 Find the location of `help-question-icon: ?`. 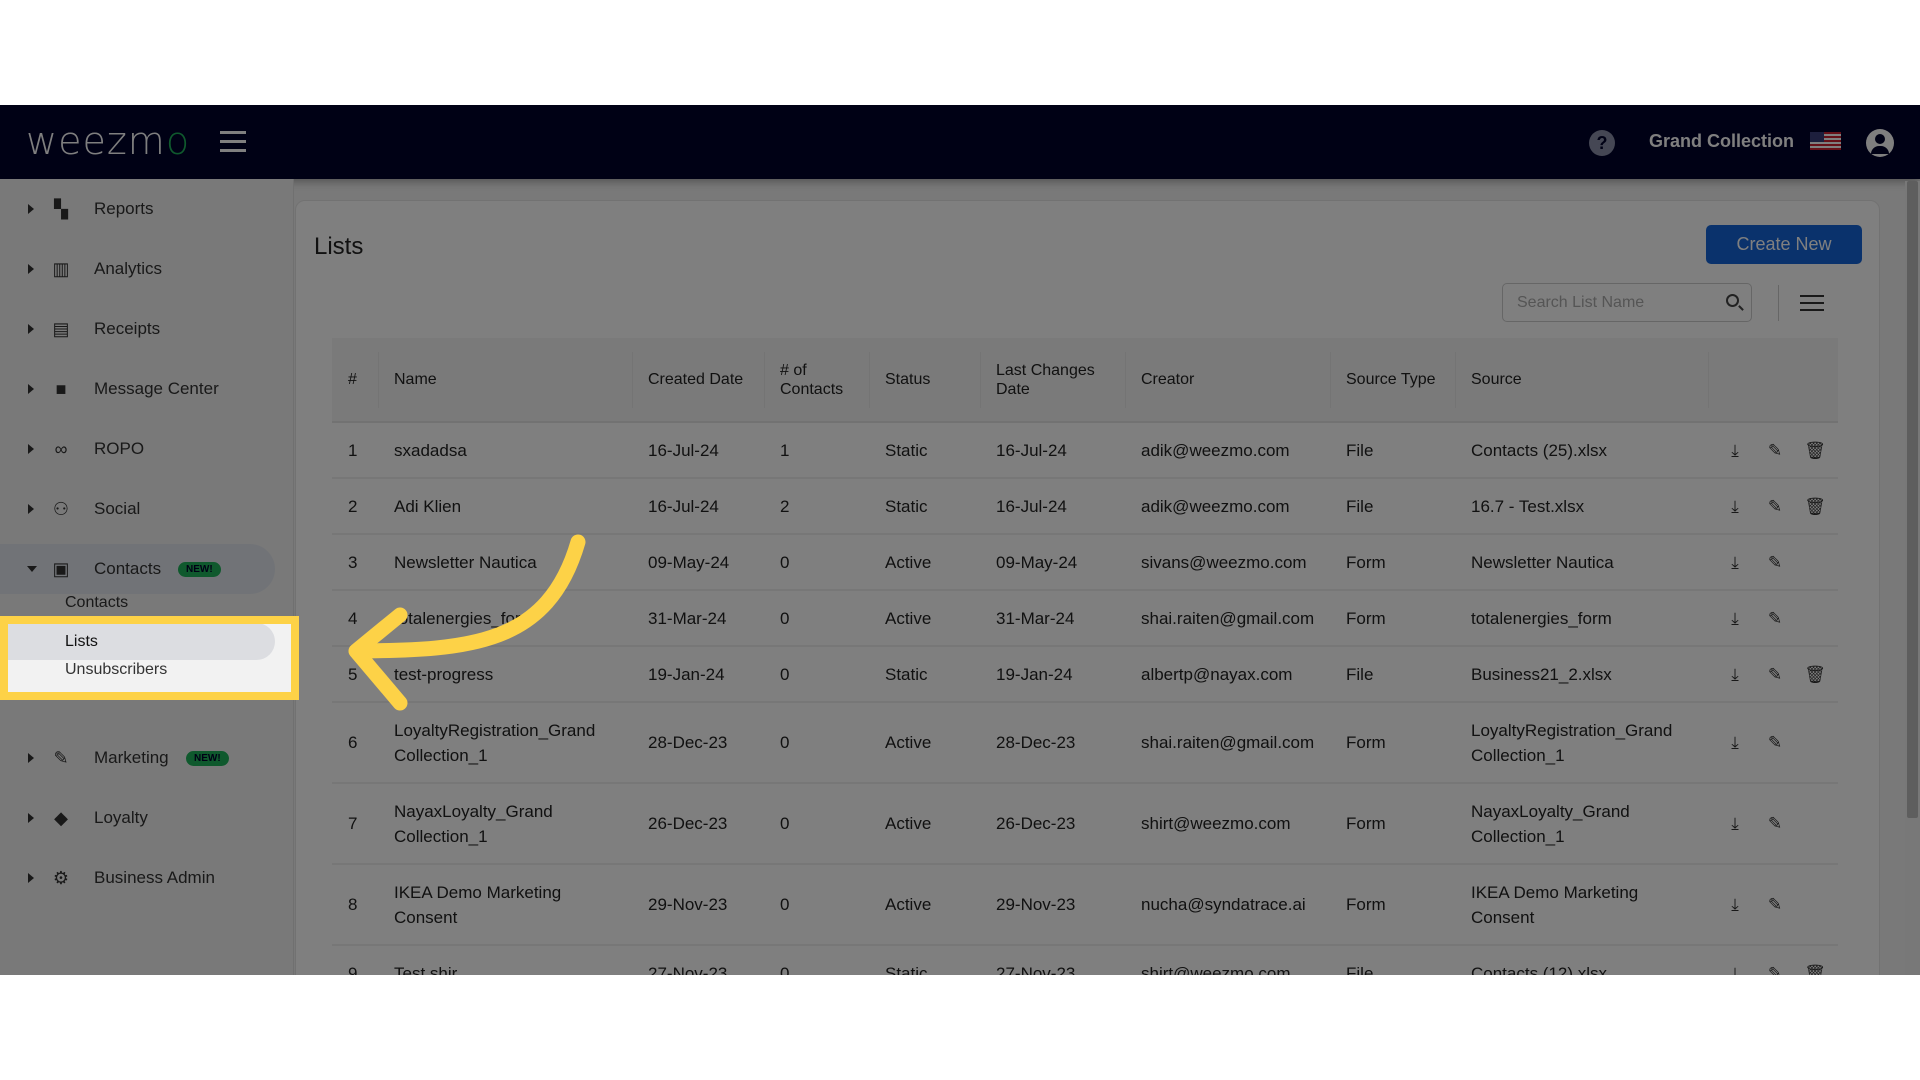

help-question-icon: ? is located at coordinates (1602, 143).